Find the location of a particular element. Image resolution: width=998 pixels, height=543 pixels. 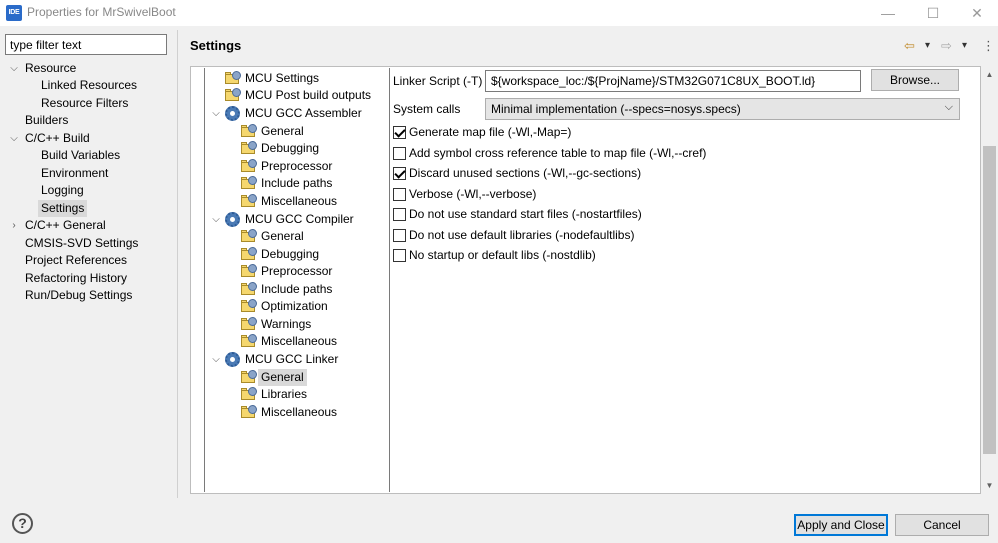

minimize-button: — is located at coordinates (888, 13).